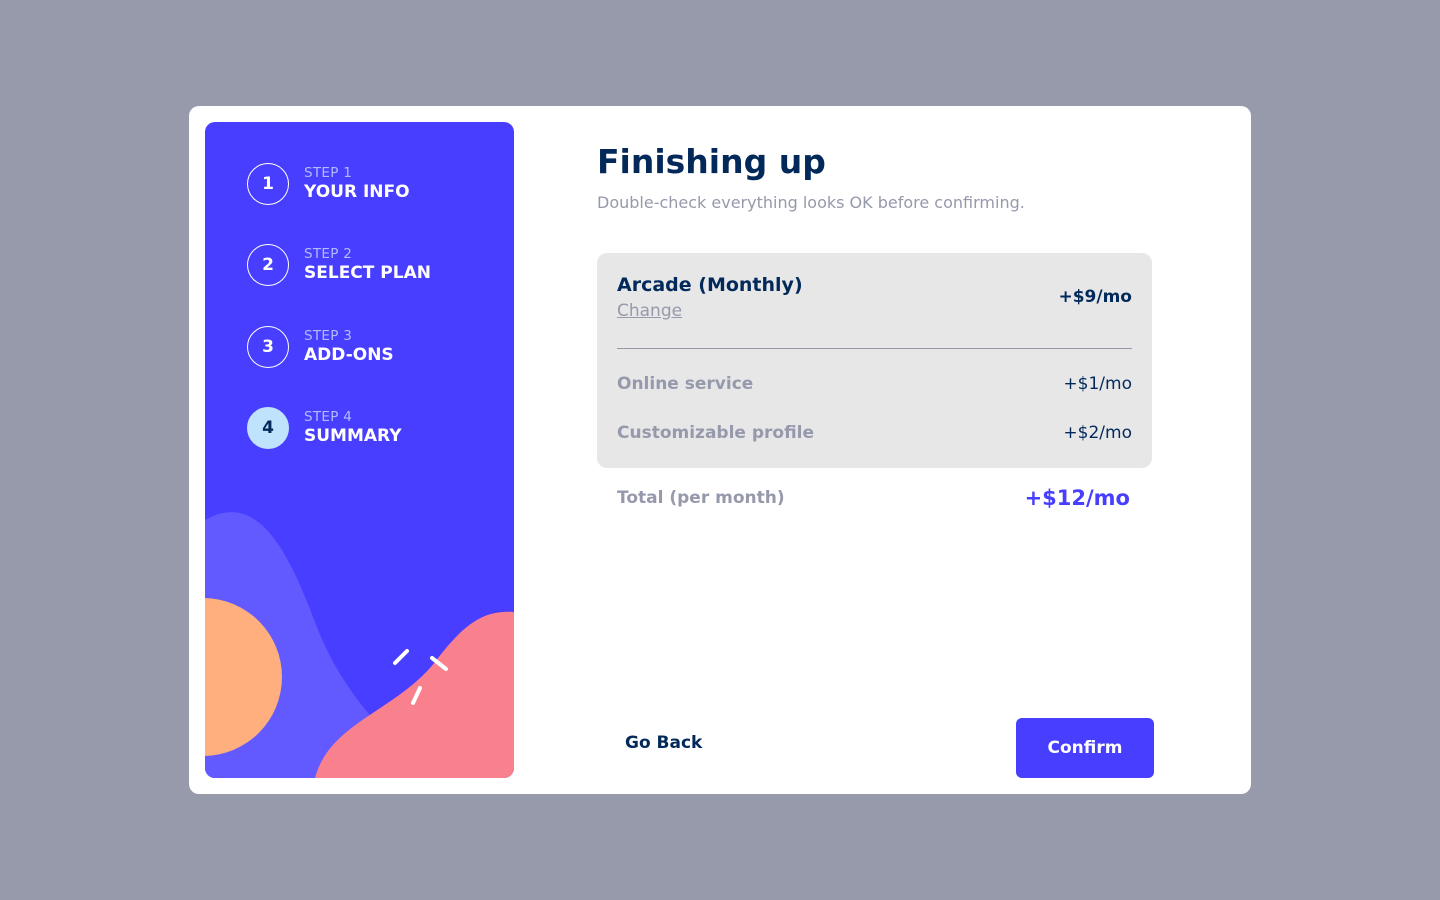  I want to click on confirm-button: Confirm, so click(1085, 748).